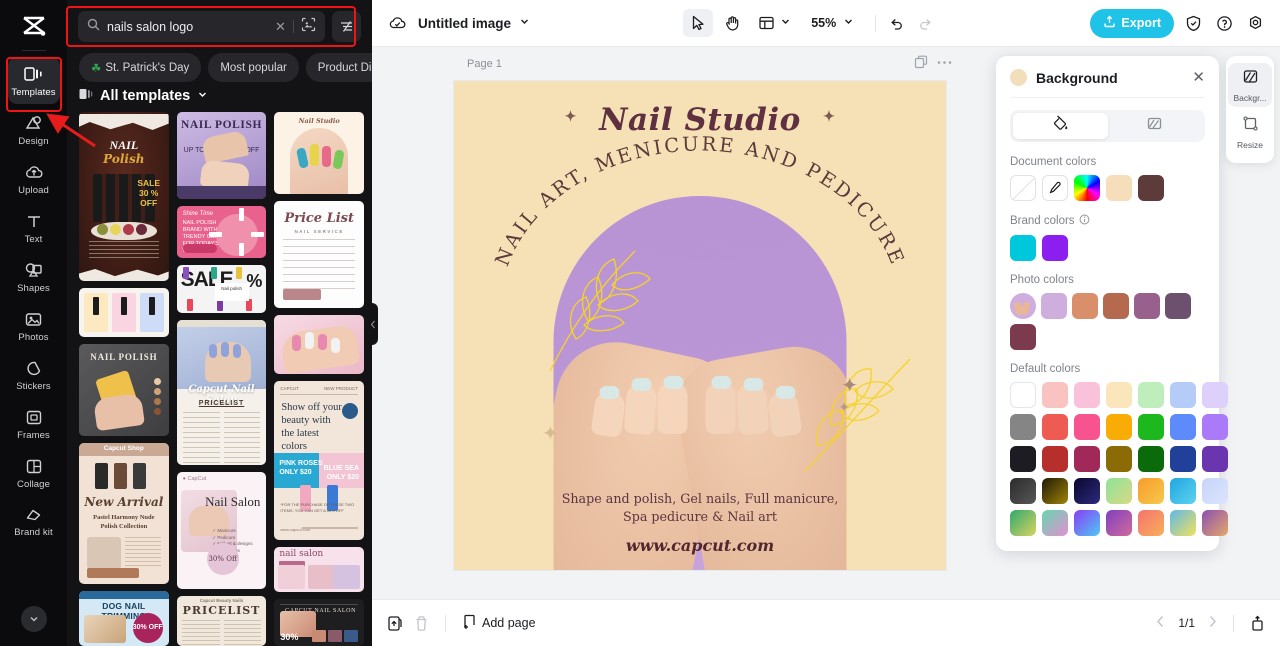 The height and width of the screenshot is (646, 1280). I want to click on sidebar-item-photos: Photos, so click(34, 325).